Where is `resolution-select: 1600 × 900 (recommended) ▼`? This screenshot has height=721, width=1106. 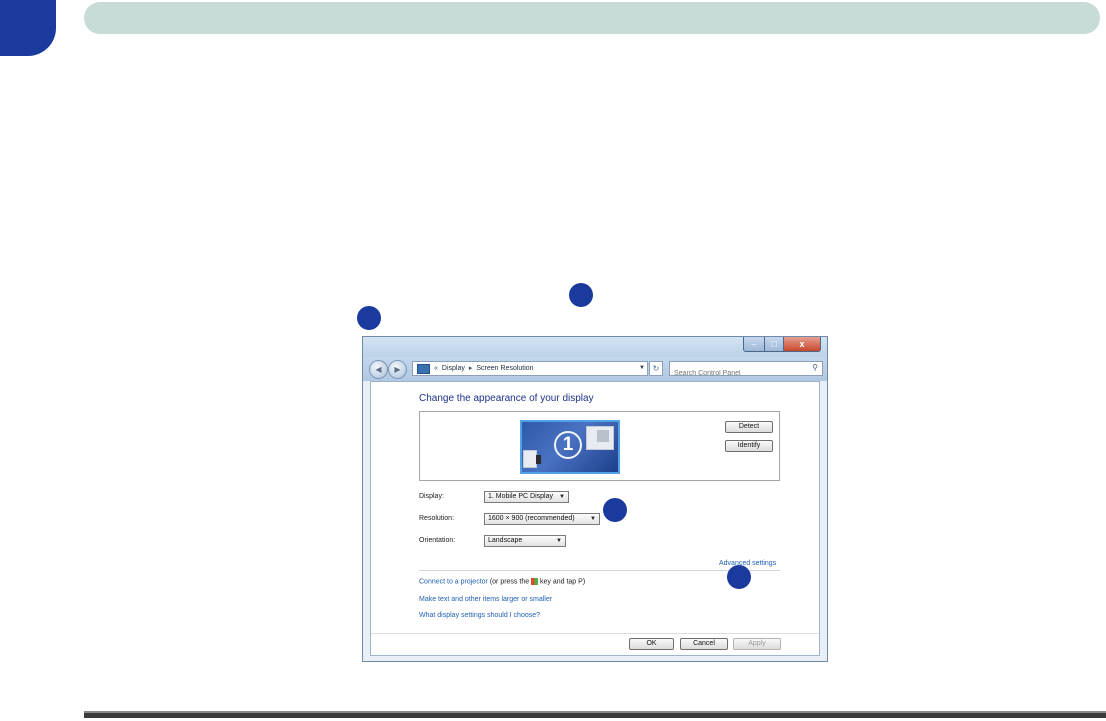 resolution-select: 1600 × 900 (recommended) ▼ is located at coordinates (542, 519).